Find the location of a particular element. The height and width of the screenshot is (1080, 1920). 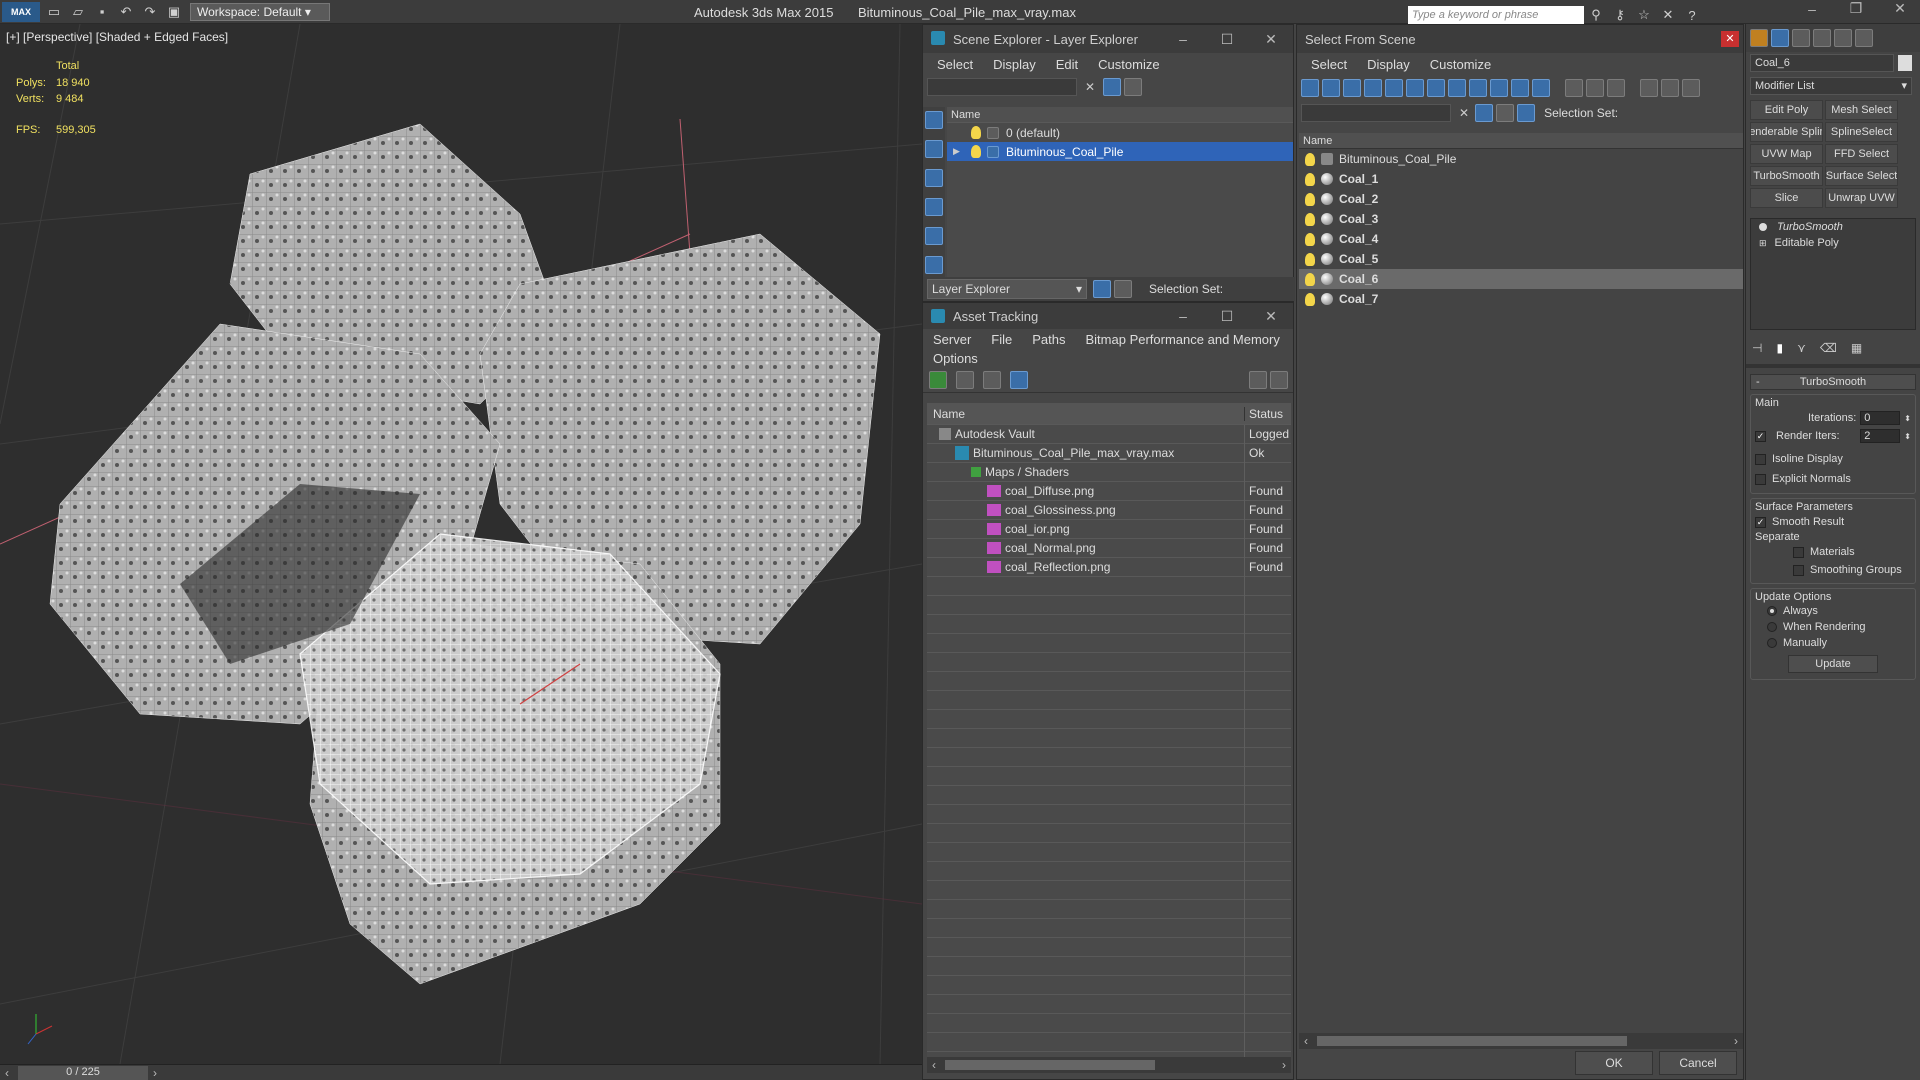

asset-row: coal_Reflection.png Found is located at coordinates (1109, 567).